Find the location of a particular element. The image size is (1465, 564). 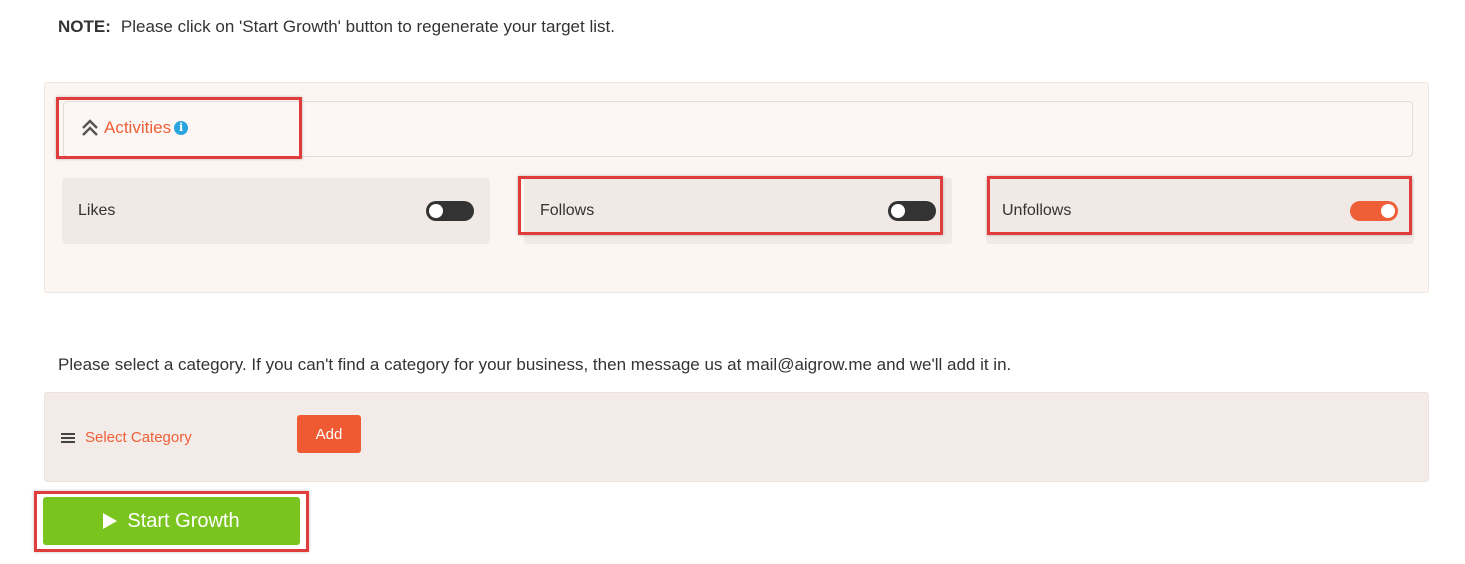

info-circle-icon: i is located at coordinates (181, 128).